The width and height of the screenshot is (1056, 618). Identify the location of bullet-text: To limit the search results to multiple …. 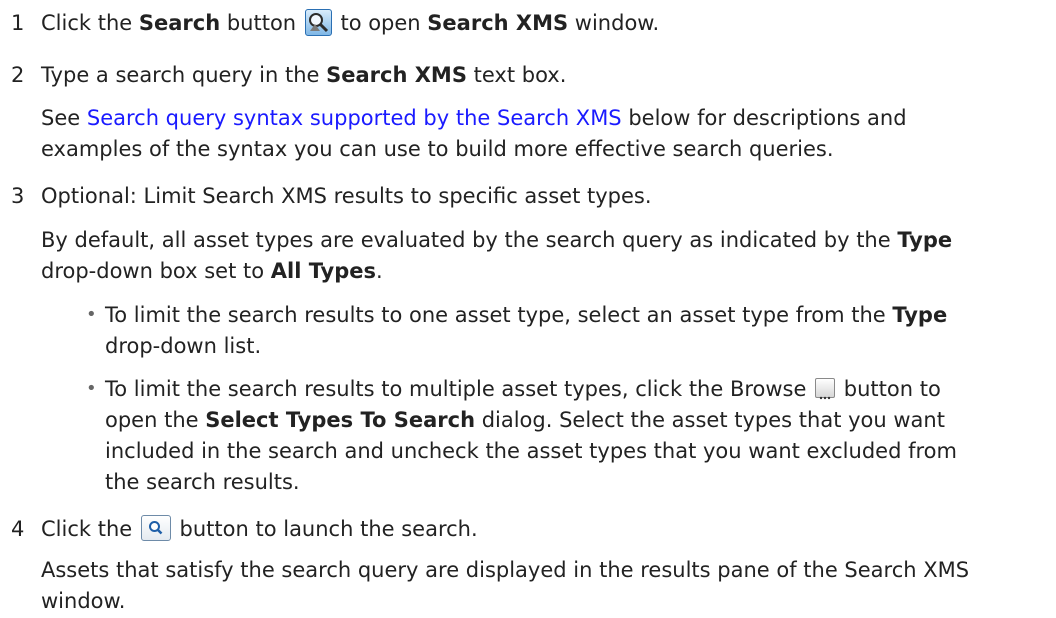
(459, 389).